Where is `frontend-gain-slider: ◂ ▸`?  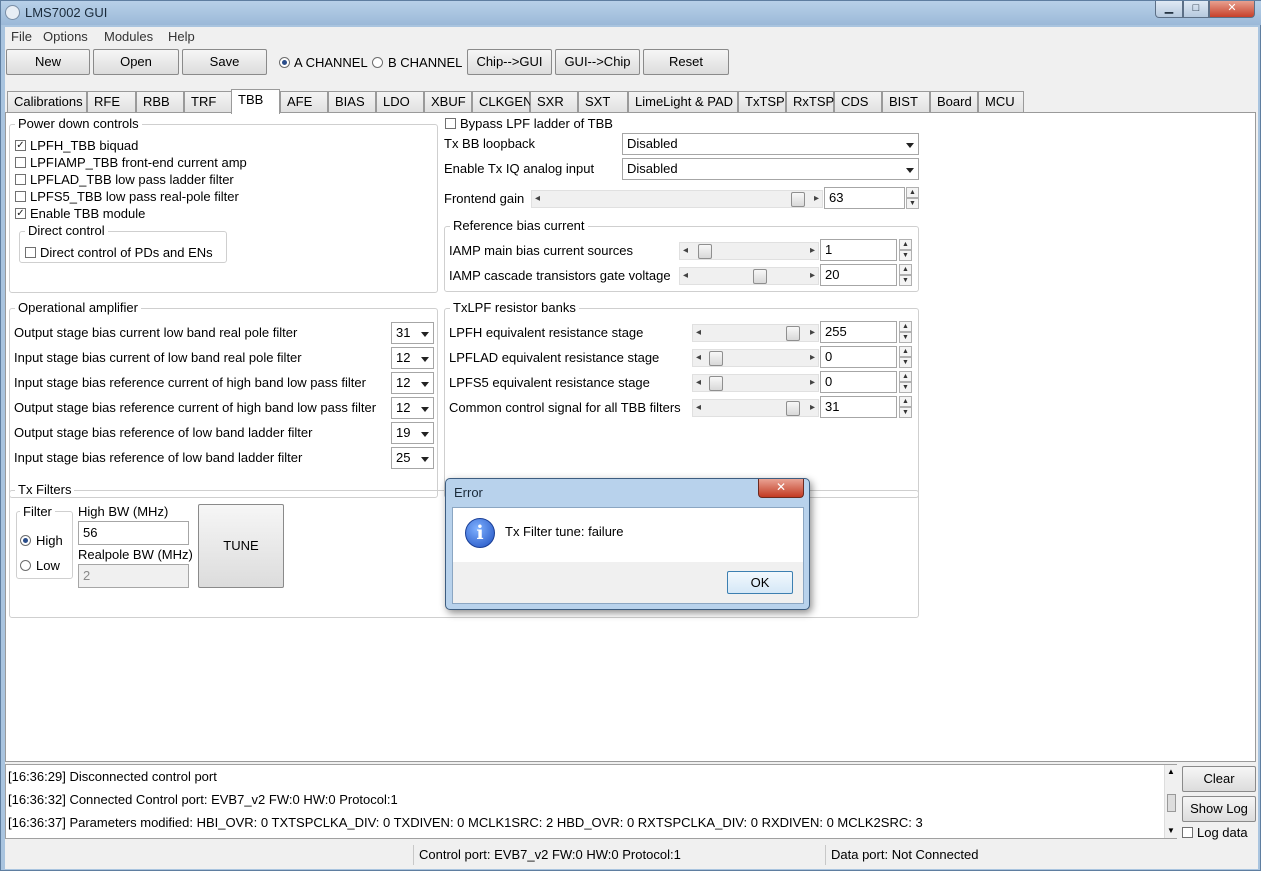 frontend-gain-slider: ◂ ▸ is located at coordinates (677, 199).